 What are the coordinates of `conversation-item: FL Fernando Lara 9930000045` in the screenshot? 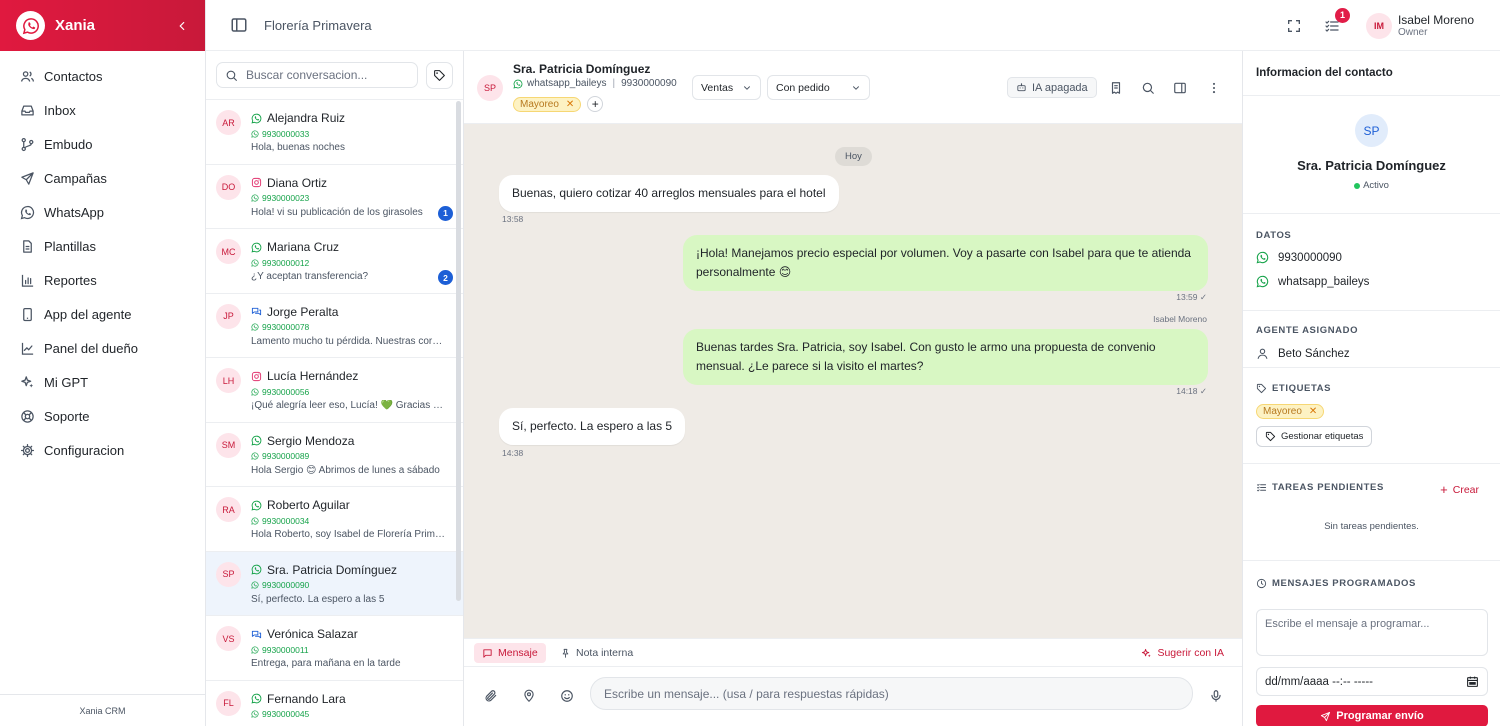 It's located at (334, 703).